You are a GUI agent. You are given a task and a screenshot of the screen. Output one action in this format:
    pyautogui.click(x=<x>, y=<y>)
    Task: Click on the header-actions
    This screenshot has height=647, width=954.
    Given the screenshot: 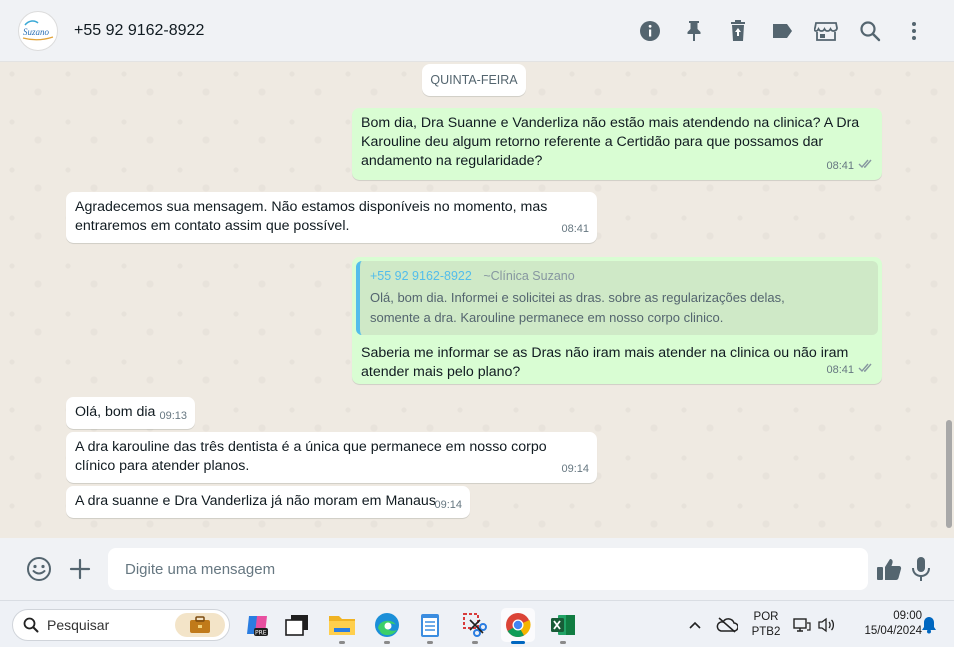 What is the action you would take?
    pyautogui.click(x=782, y=31)
    